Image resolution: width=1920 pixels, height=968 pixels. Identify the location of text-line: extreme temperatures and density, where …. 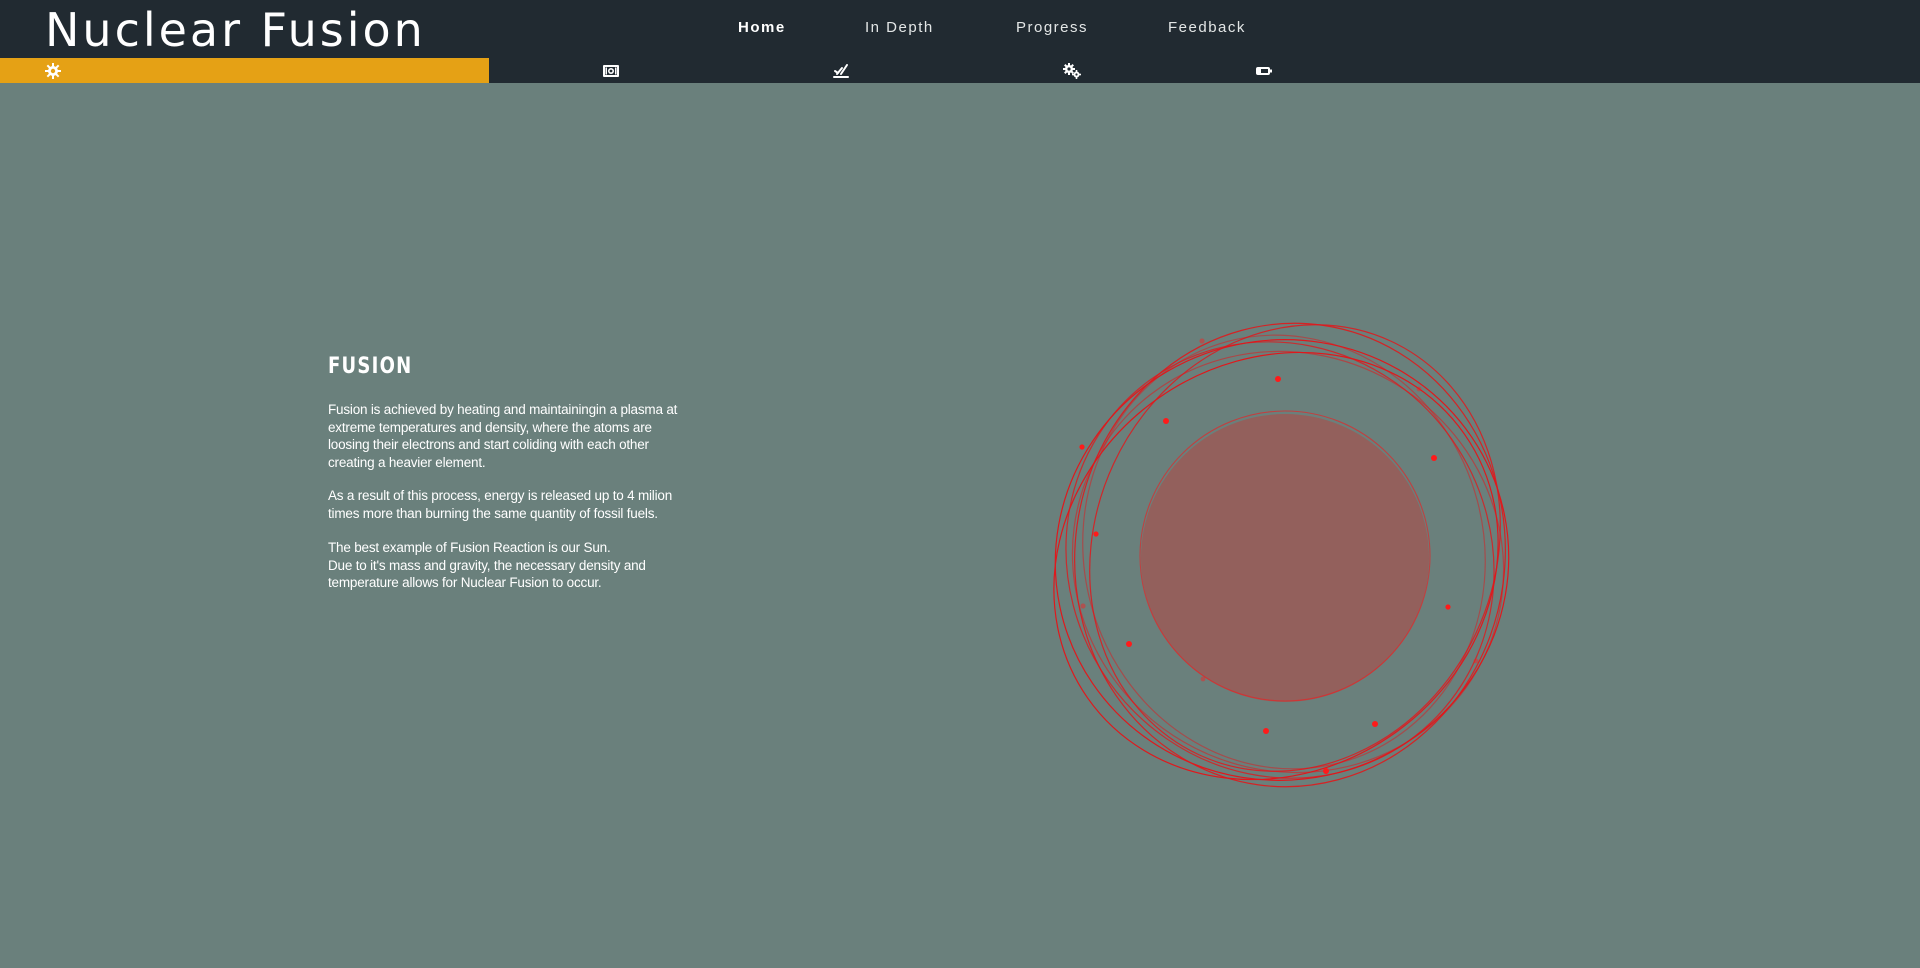
(490, 427).